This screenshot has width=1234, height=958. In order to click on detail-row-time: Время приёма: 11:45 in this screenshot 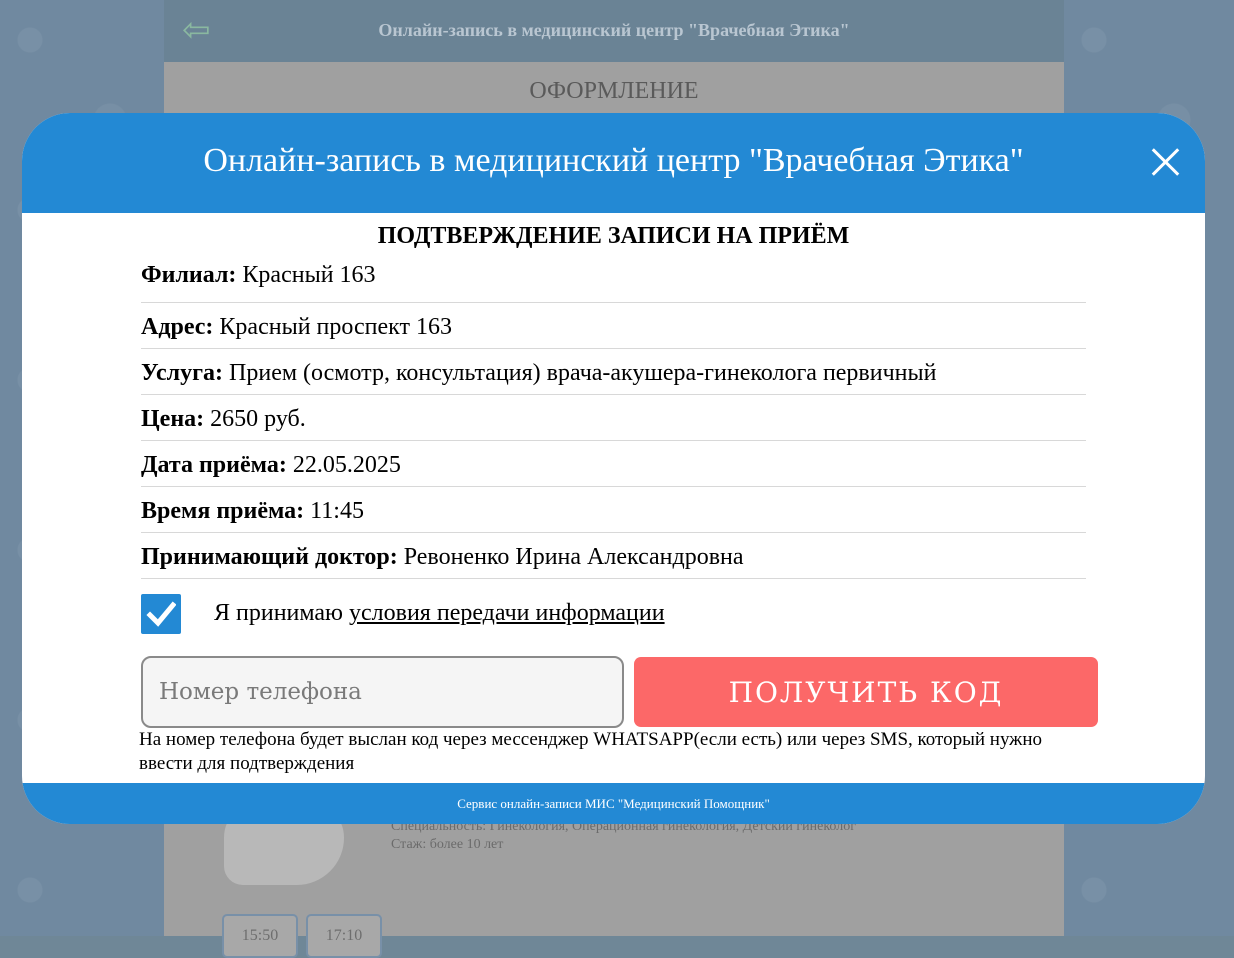, I will do `click(613, 510)`.